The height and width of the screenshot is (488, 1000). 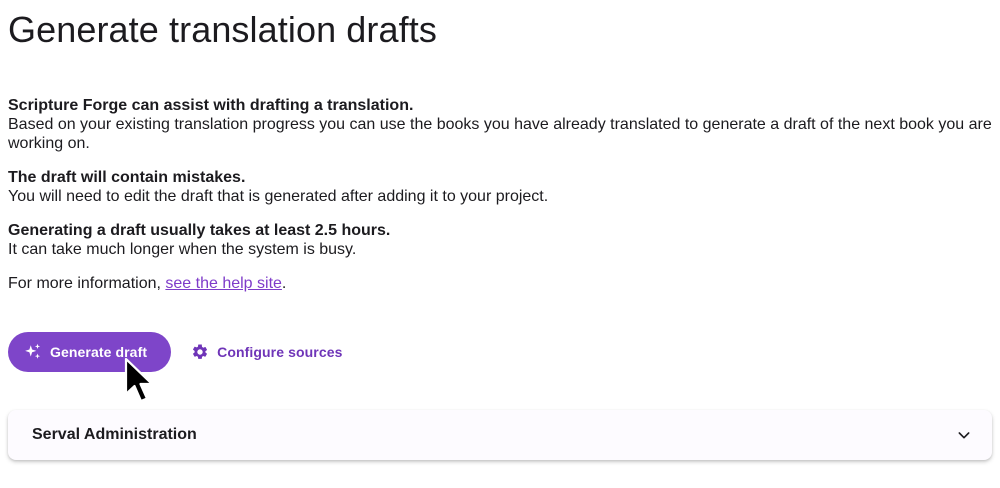 What do you see at coordinates (222, 29) in the screenshot?
I see `page-title: Generate translation drafts` at bounding box center [222, 29].